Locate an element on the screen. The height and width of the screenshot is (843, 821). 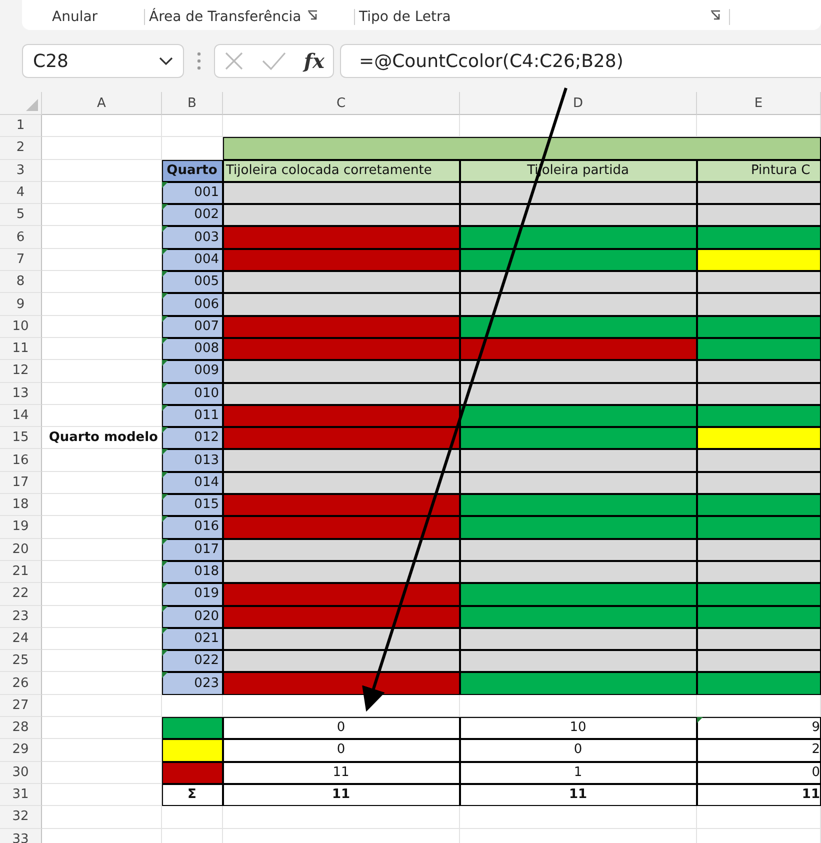
chevron-down-icon is located at coordinates (166, 61).